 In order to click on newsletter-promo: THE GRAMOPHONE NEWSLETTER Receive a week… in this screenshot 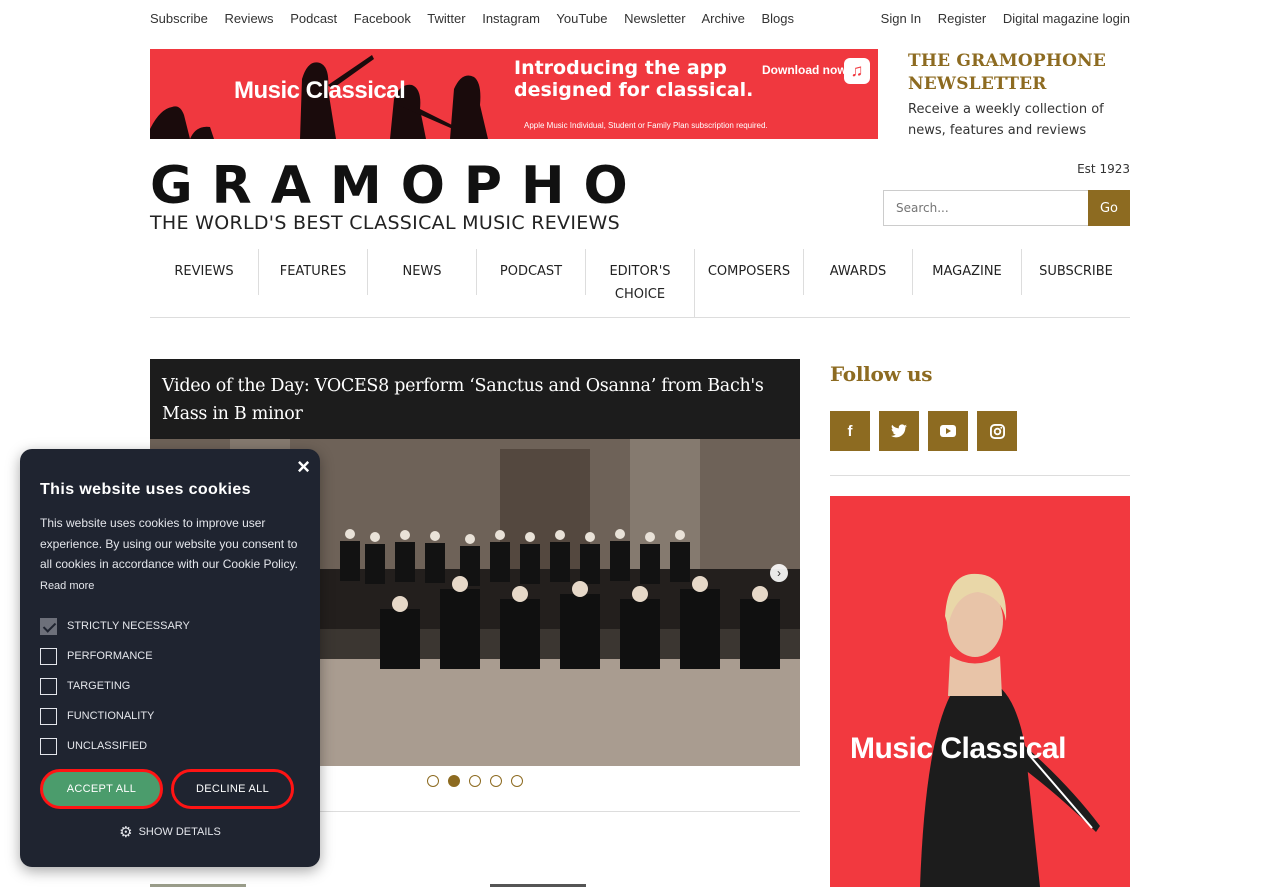, I will do `click(1019, 95)`.